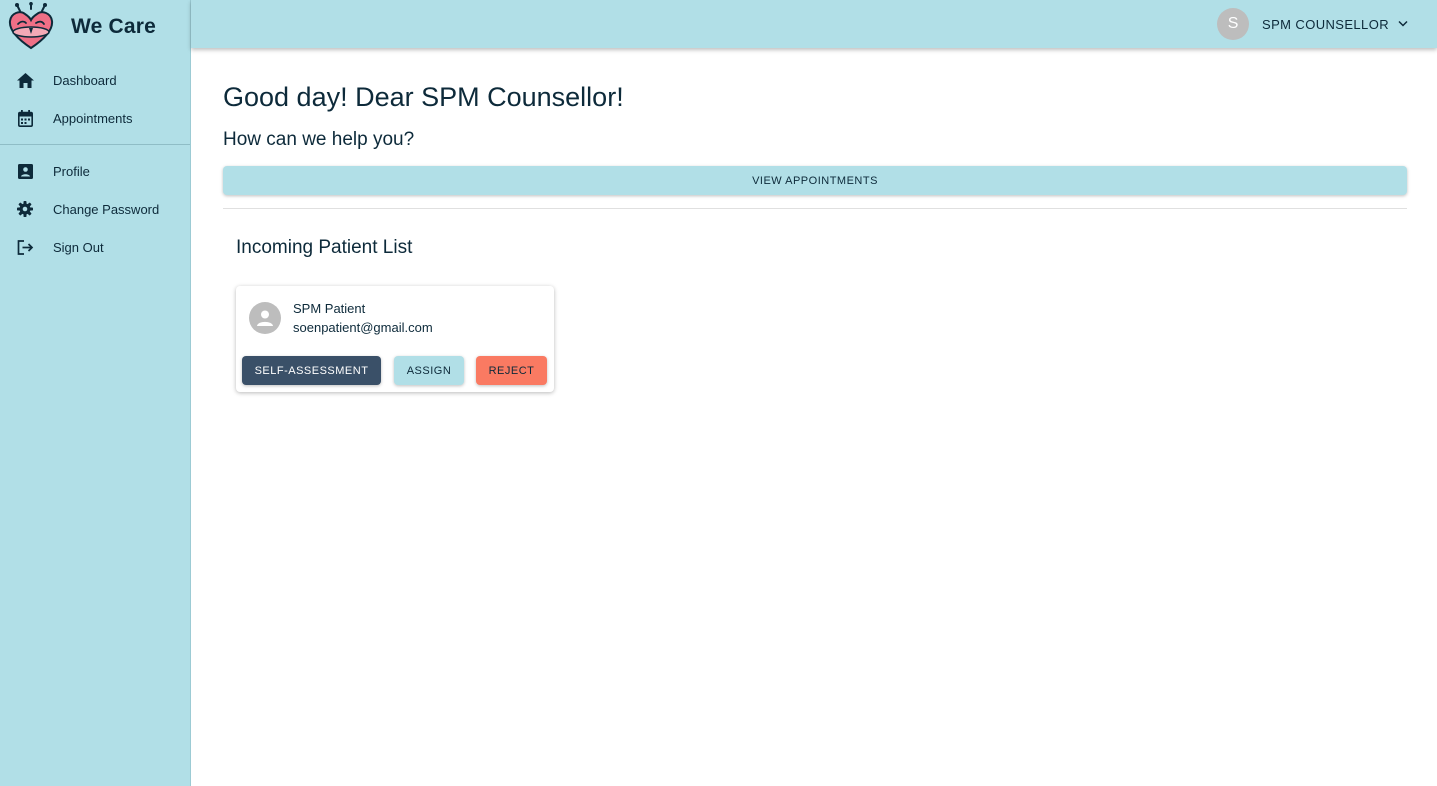 The height and width of the screenshot is (786, 1437). What do you see at coordinates (25, 118) in the screenshot?
I see `calendar-icon` at bounding box center [25, 118].